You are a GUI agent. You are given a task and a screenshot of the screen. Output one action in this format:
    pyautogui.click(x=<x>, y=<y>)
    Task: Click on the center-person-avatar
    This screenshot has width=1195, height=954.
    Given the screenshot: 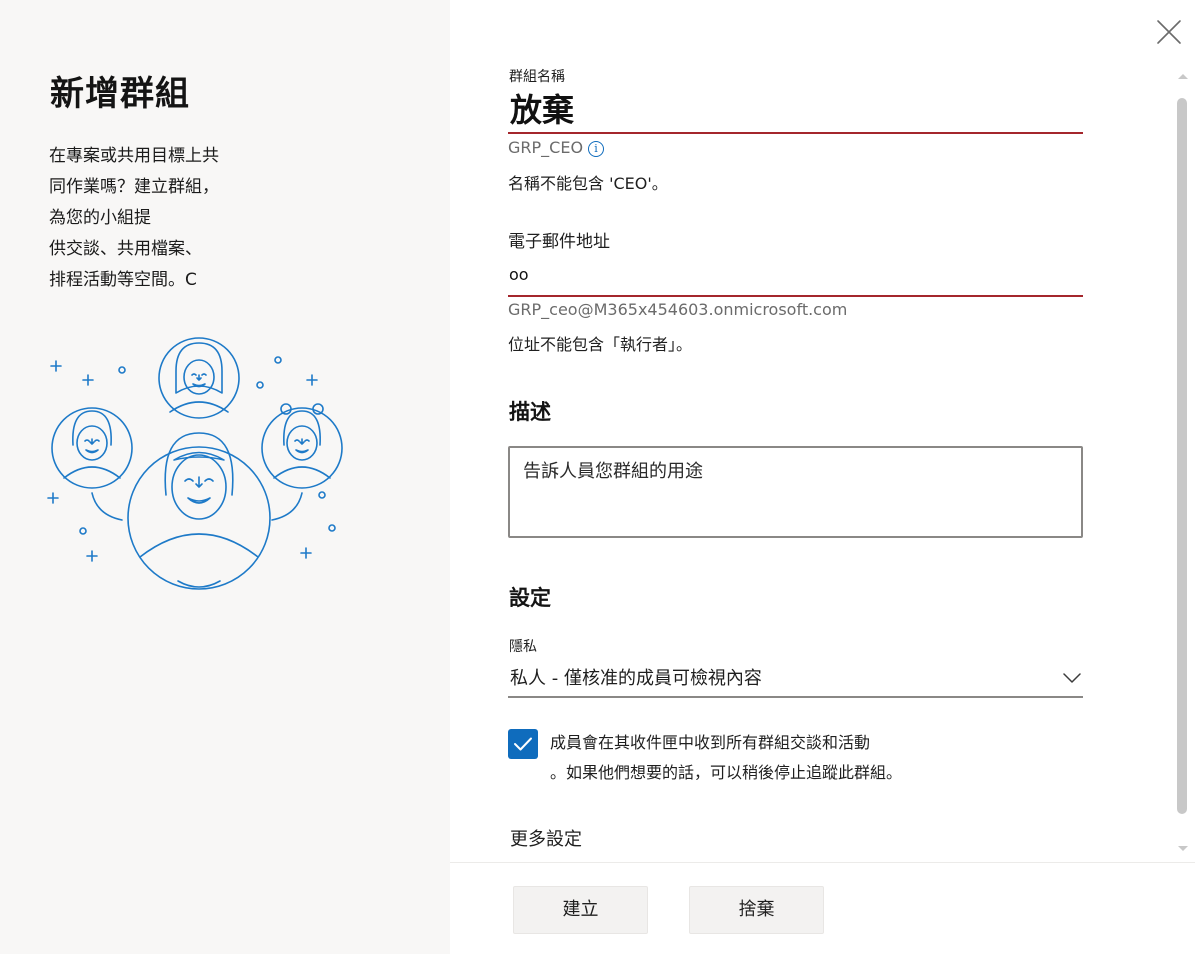 What is the action you would take?
    pyautogui.click(x=199, y=511)
    